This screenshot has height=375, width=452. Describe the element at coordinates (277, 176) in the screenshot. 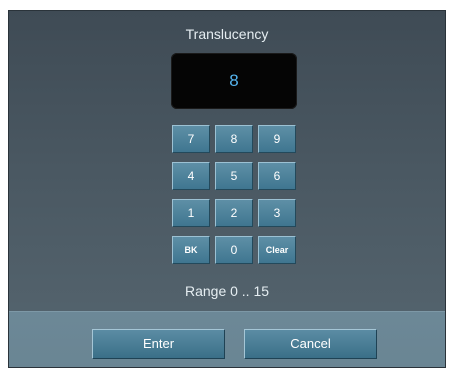

I see `key-6: 6` at that location.